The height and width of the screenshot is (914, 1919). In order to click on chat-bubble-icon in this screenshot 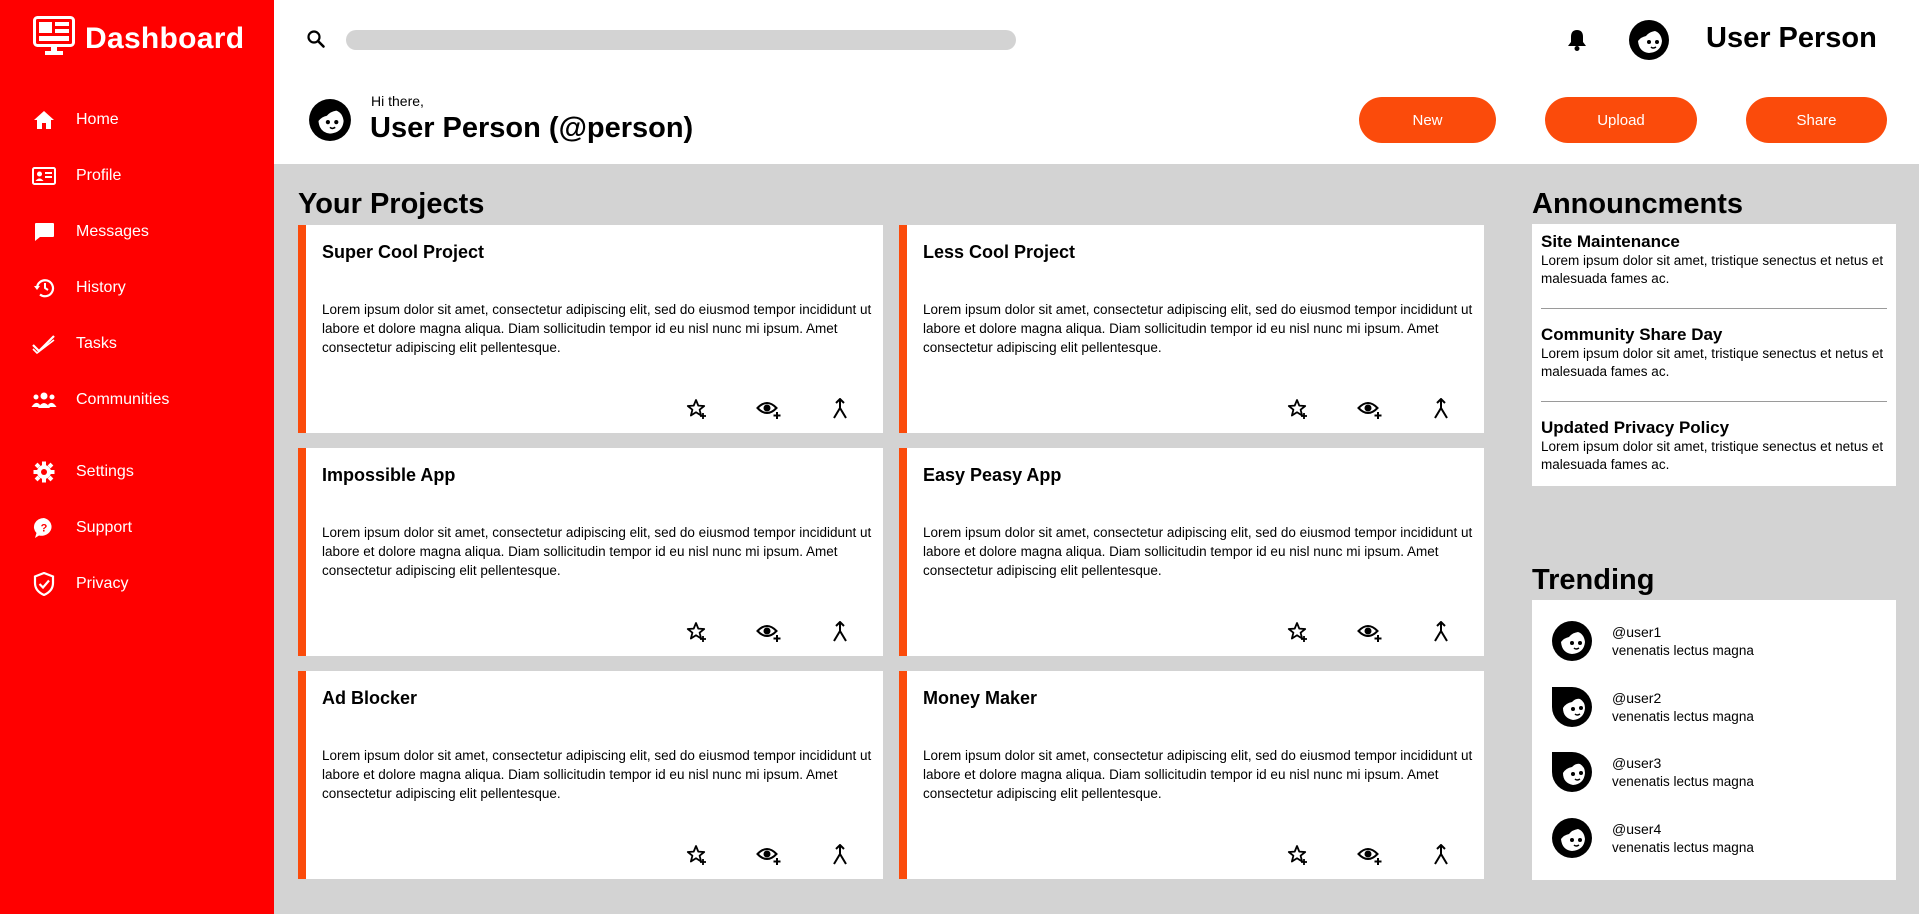, I will do `click(44, 232)`.